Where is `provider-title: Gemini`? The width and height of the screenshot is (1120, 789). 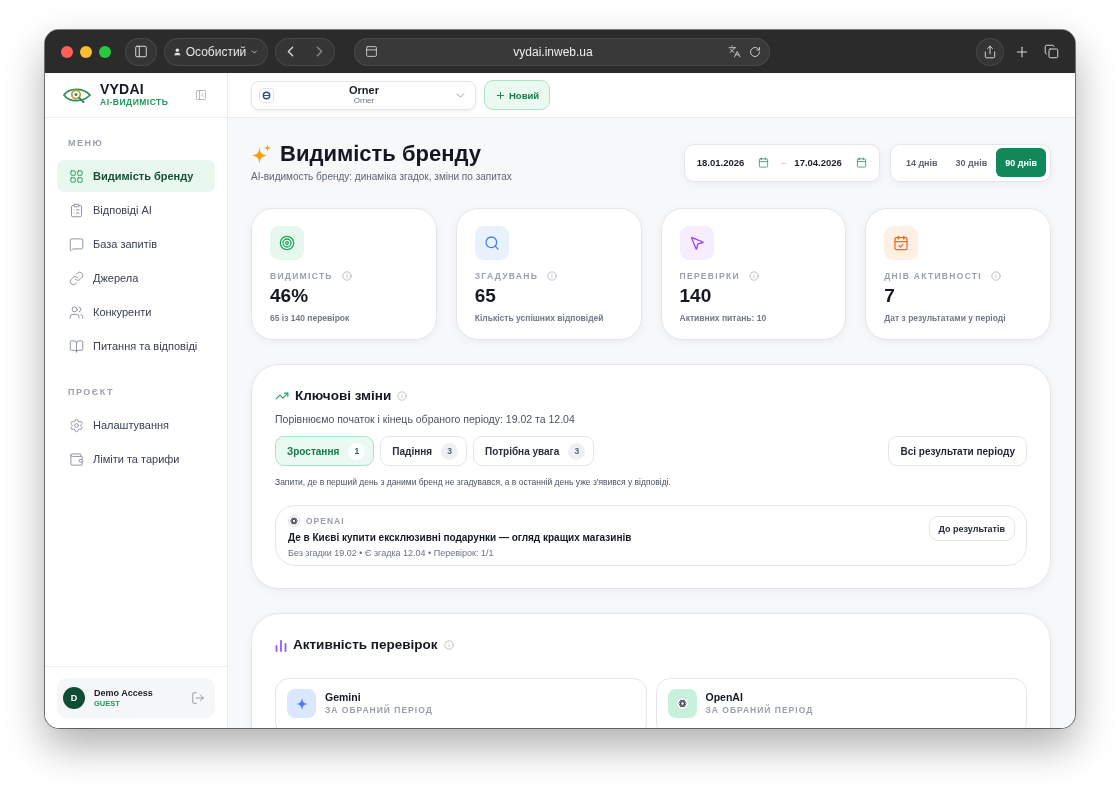
provider-title: Gemini is located at coordinates (343, 697).